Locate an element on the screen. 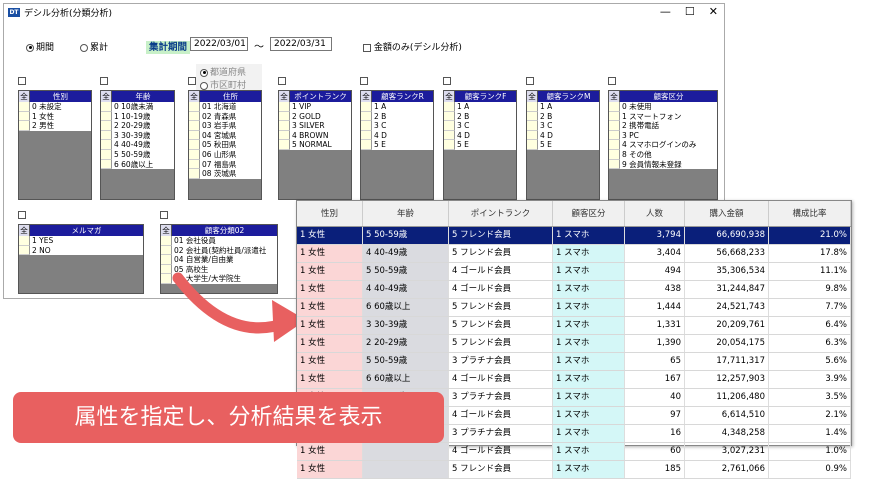  list-item: 07 福島県 is located at coordinates (225, 164).